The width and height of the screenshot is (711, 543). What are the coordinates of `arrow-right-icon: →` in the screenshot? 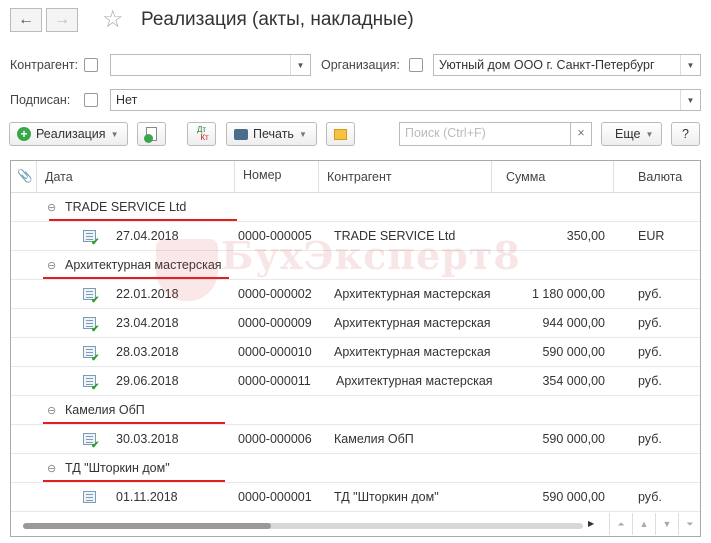 It's located at (62, 19).